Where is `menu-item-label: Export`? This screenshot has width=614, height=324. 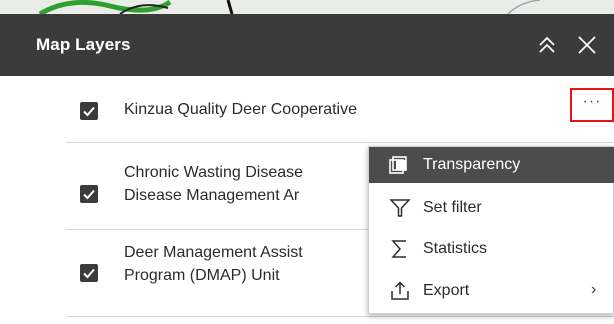 menu-item-label: Export is located at coordinates (446, 290).